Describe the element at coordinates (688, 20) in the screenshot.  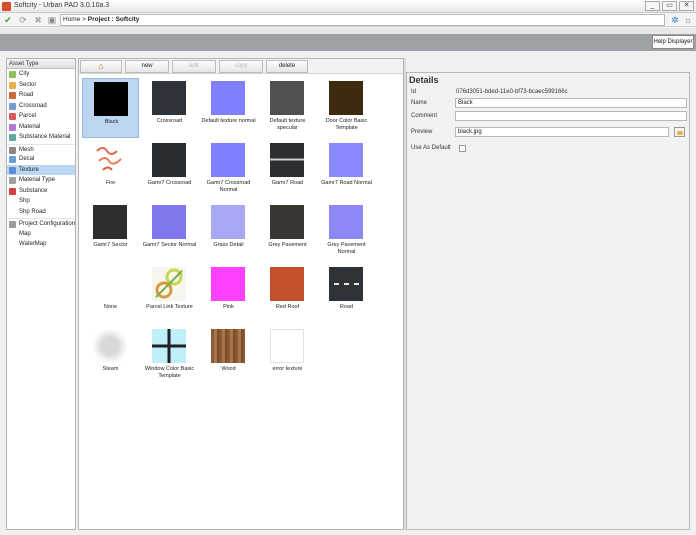
I see `help-icon: ☼` at that location.